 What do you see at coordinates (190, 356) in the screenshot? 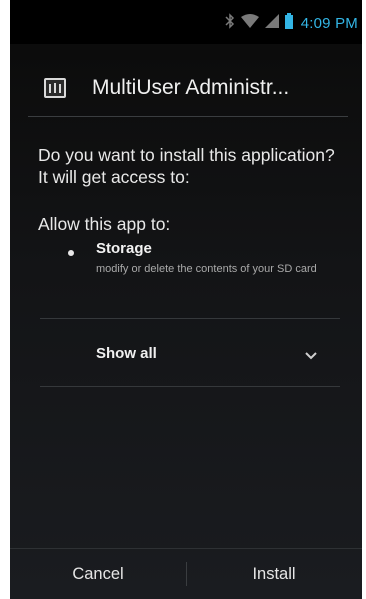
I see `show-all-button: Show all` at bounding box center [190, 356].